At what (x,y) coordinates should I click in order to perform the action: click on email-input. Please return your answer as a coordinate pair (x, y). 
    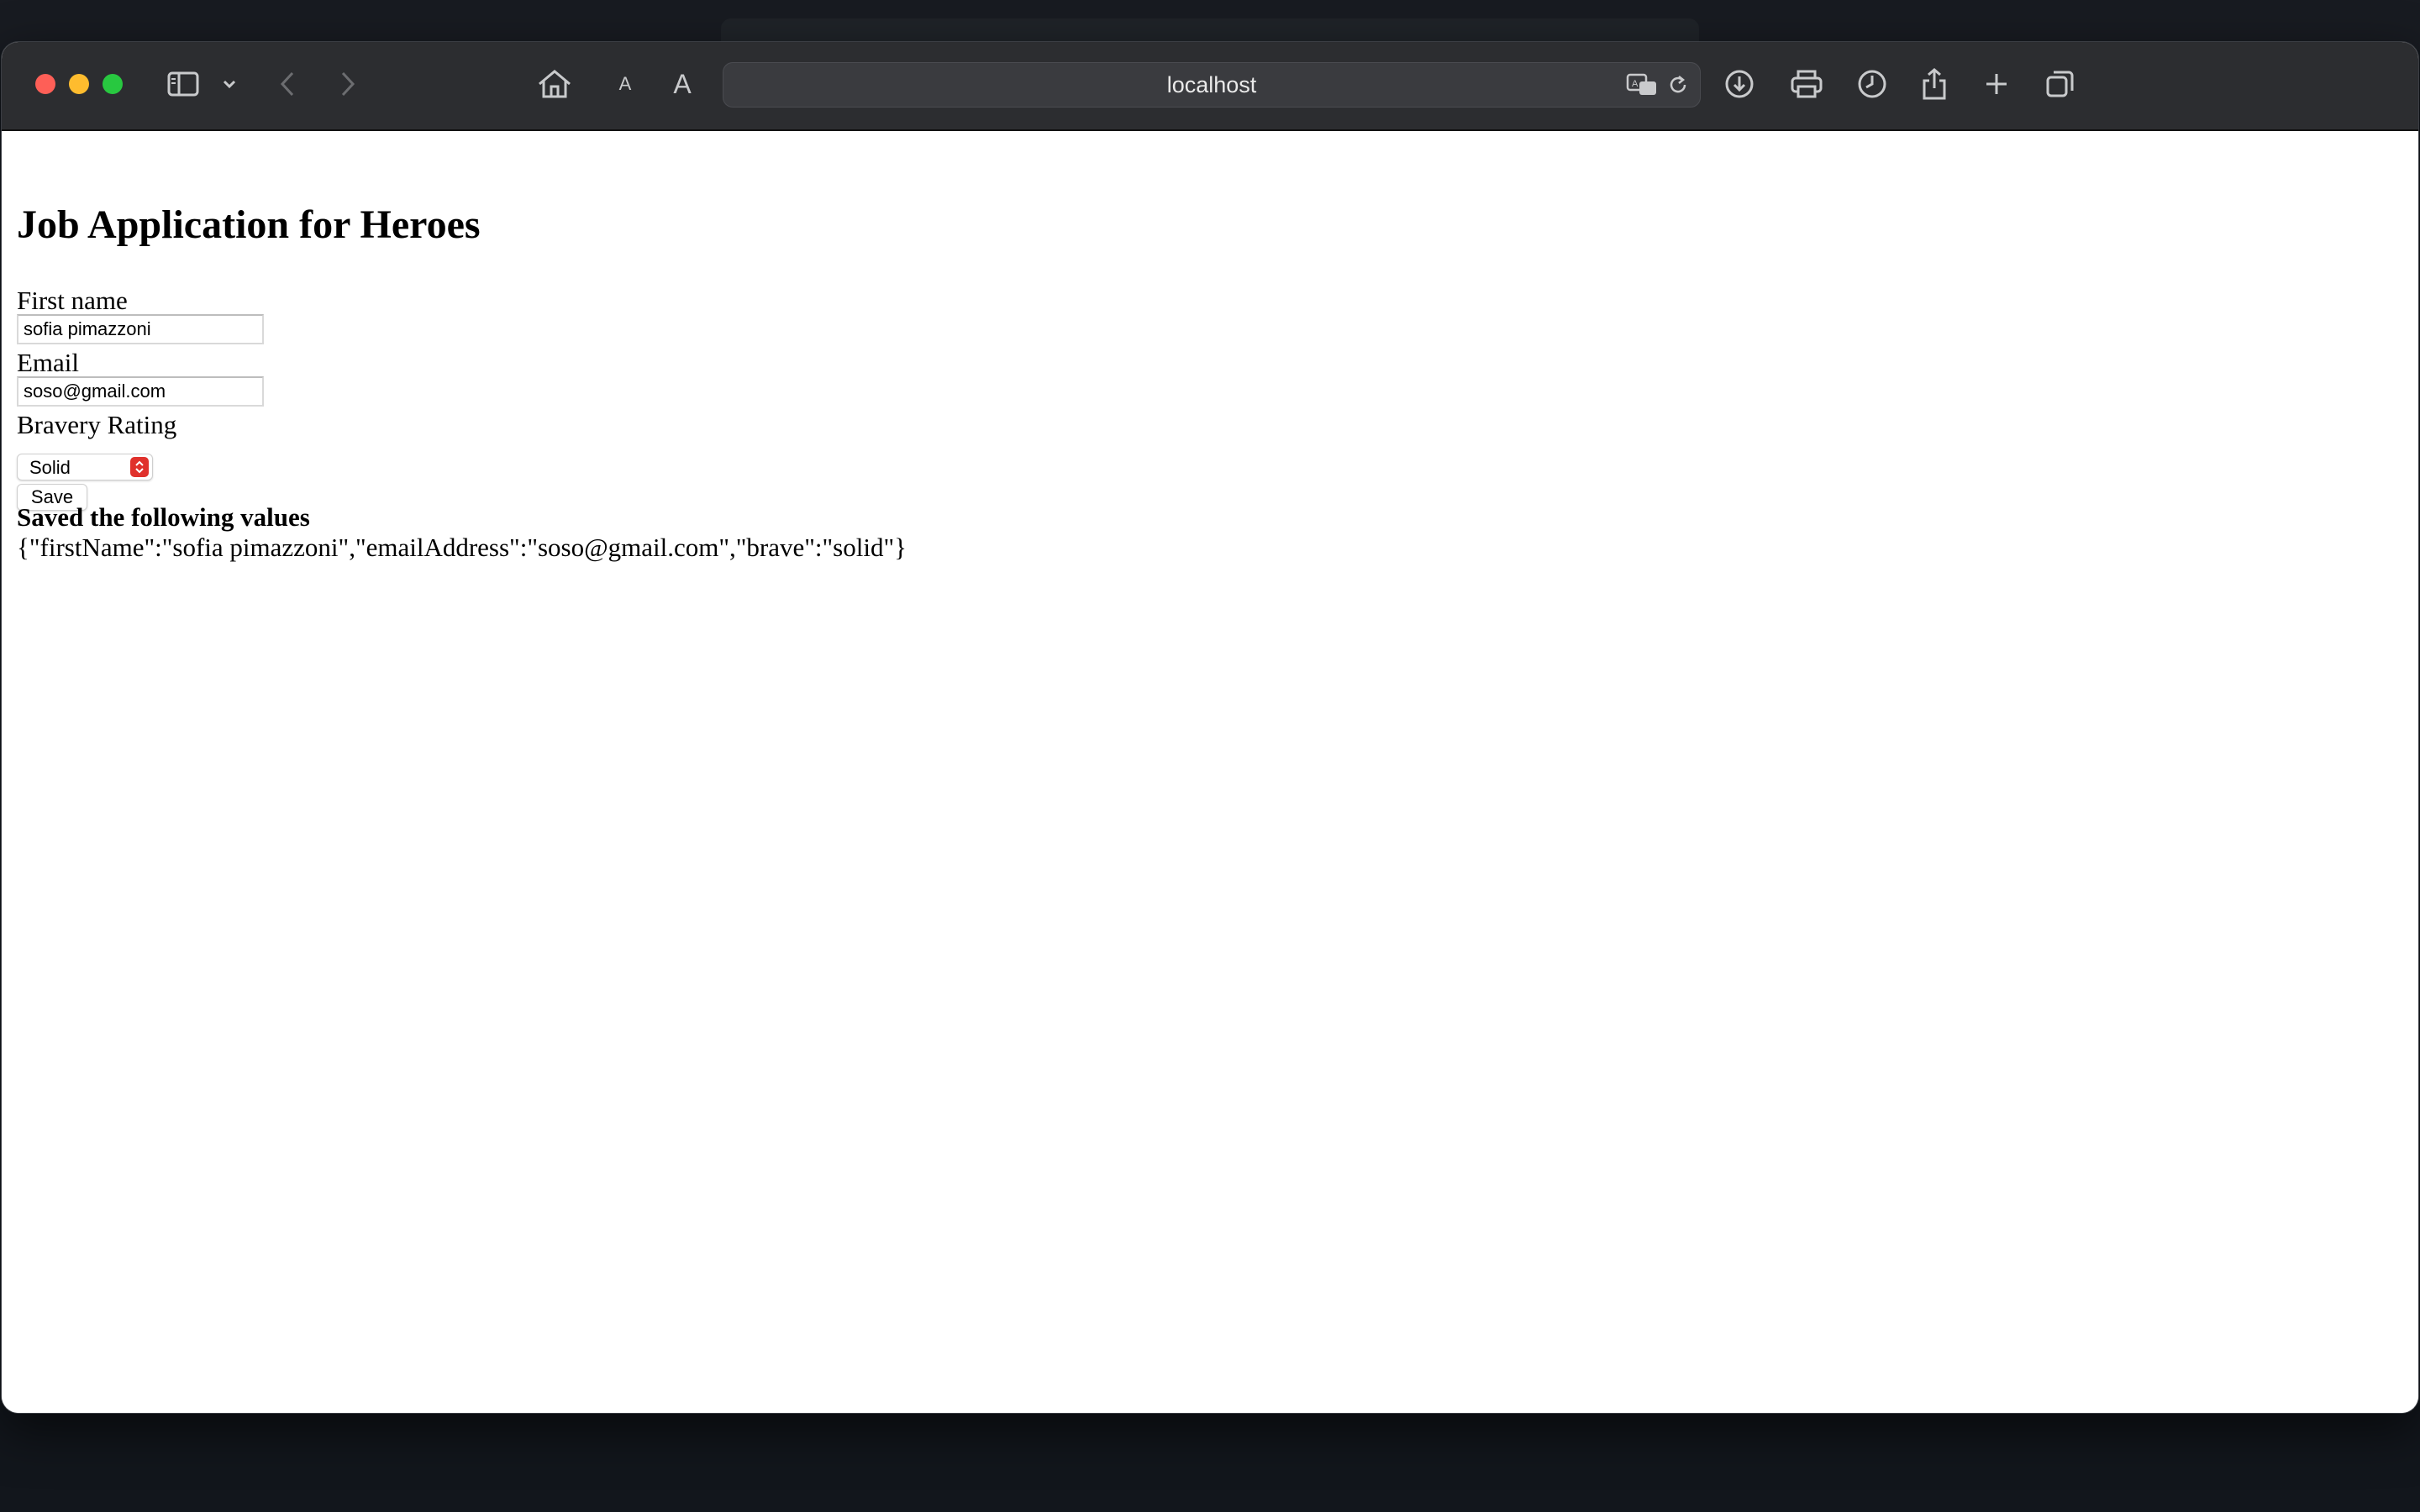
    Looking at the image, I should click on (140, 391).